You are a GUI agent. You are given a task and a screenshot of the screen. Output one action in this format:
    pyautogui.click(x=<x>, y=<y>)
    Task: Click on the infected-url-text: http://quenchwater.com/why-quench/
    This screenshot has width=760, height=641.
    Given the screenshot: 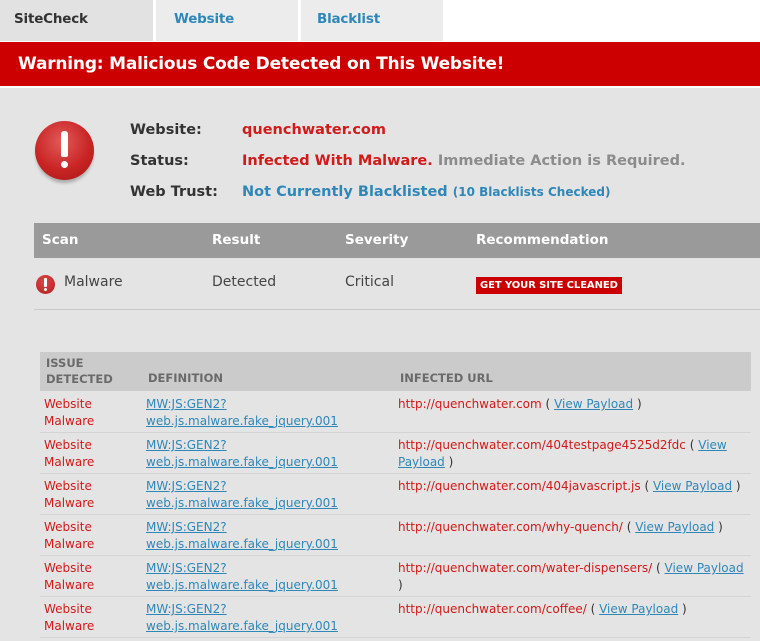 What is the action you would take?
    pyautogui.click(x=510, y=527)
    